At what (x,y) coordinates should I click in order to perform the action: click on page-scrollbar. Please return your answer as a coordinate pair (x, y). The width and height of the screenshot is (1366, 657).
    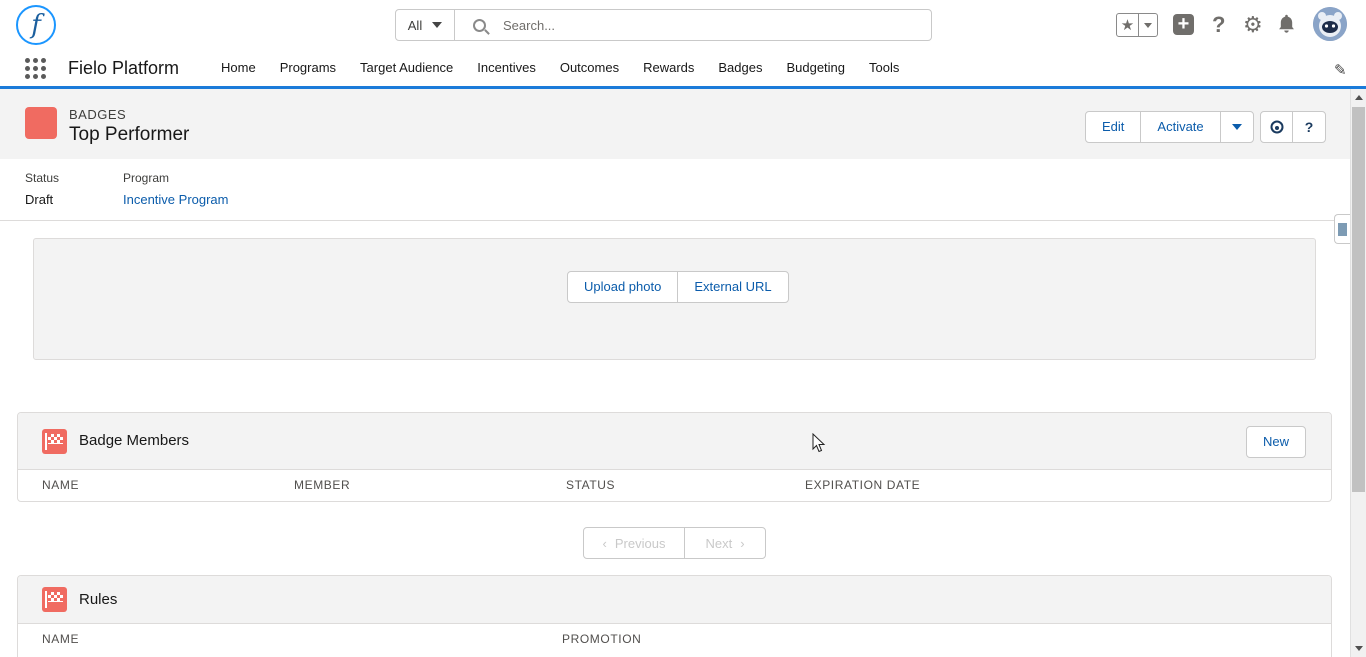
    Looking at the image, I should click on (1358, 373).